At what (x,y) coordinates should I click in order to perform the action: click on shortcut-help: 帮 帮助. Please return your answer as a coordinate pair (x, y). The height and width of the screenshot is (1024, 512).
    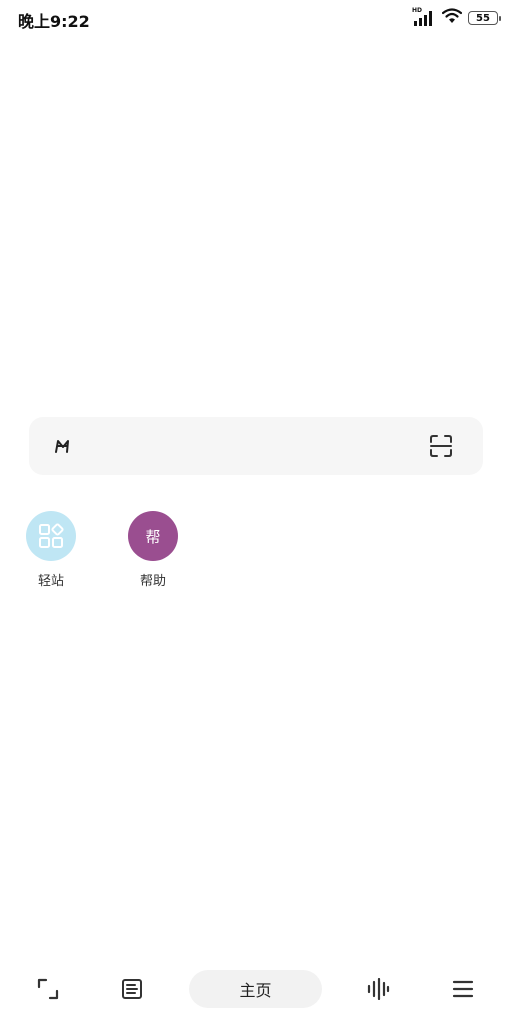
    Looking at the image, I should click on (153, 550).